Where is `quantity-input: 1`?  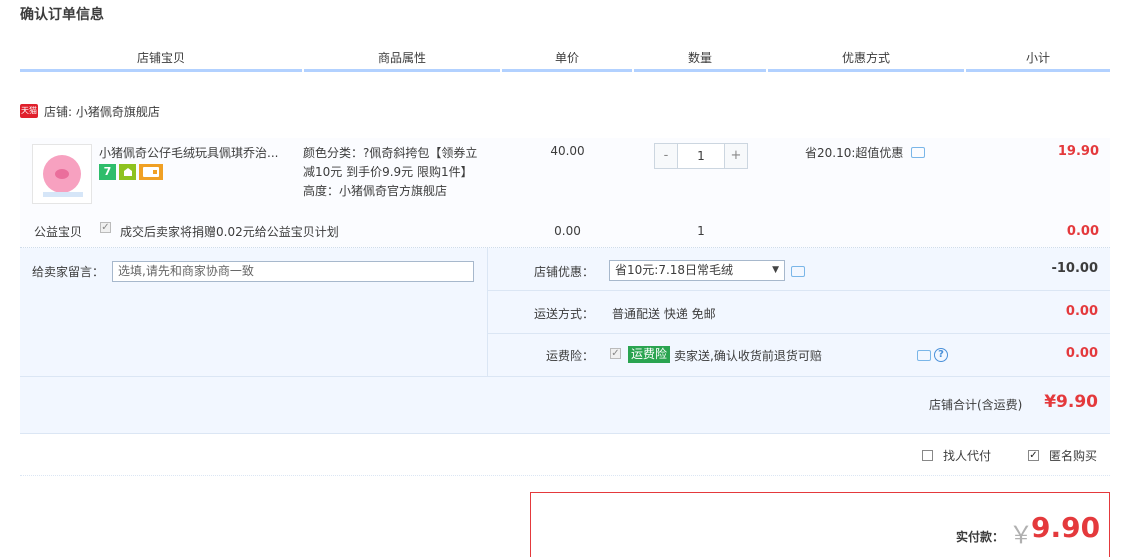 quantity-input: 1 is located at coordinates (701, 156).